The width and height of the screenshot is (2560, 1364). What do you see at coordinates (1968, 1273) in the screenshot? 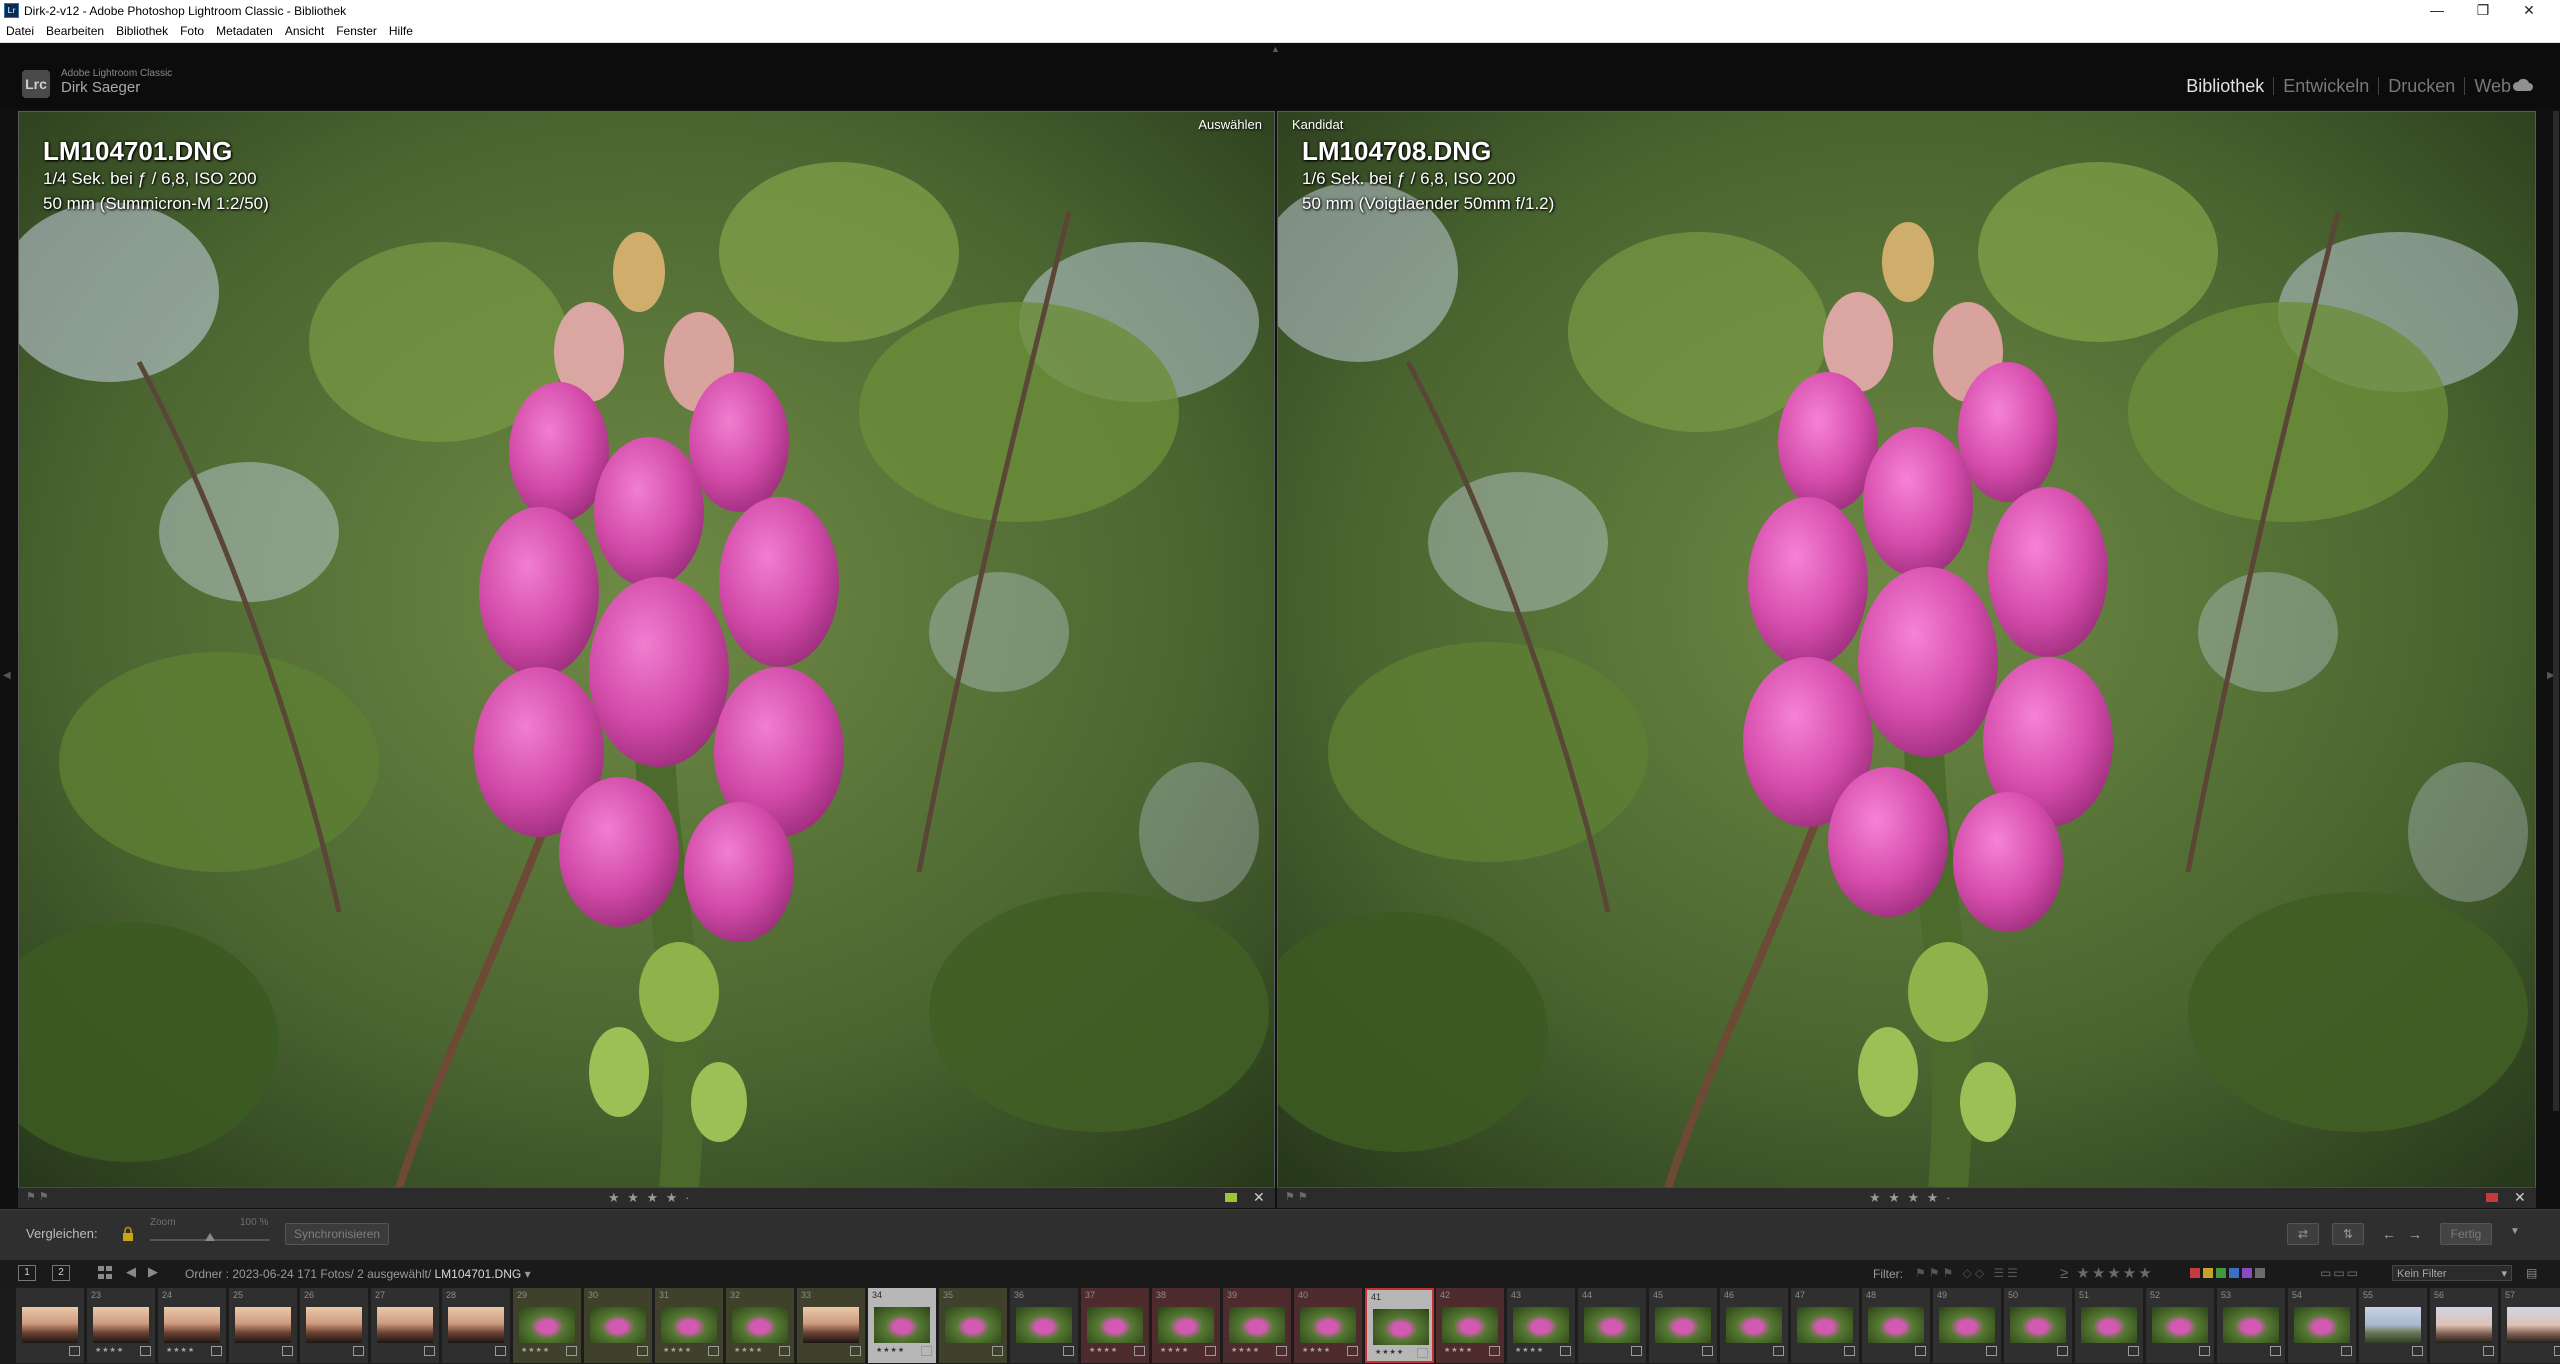
I see `flag-filter-icons: ⚑⚑⚑ ◇◇ ☰☰` at bounding box center [1968, 1273].